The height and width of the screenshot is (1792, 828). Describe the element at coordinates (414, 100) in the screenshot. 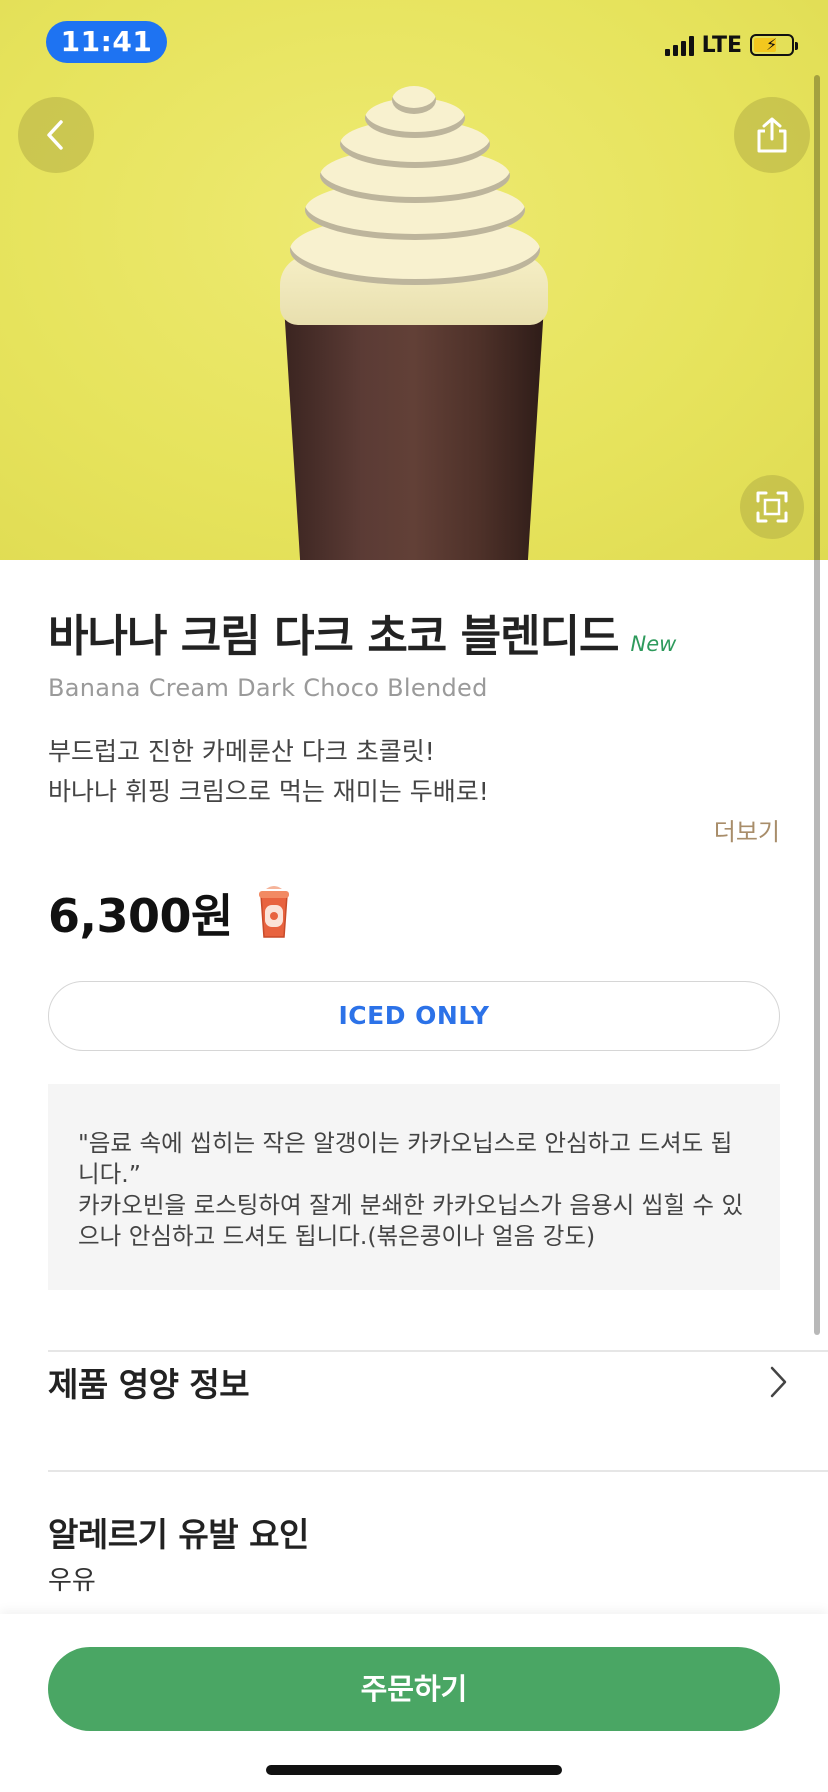

I see `cream-swirl` at that location.